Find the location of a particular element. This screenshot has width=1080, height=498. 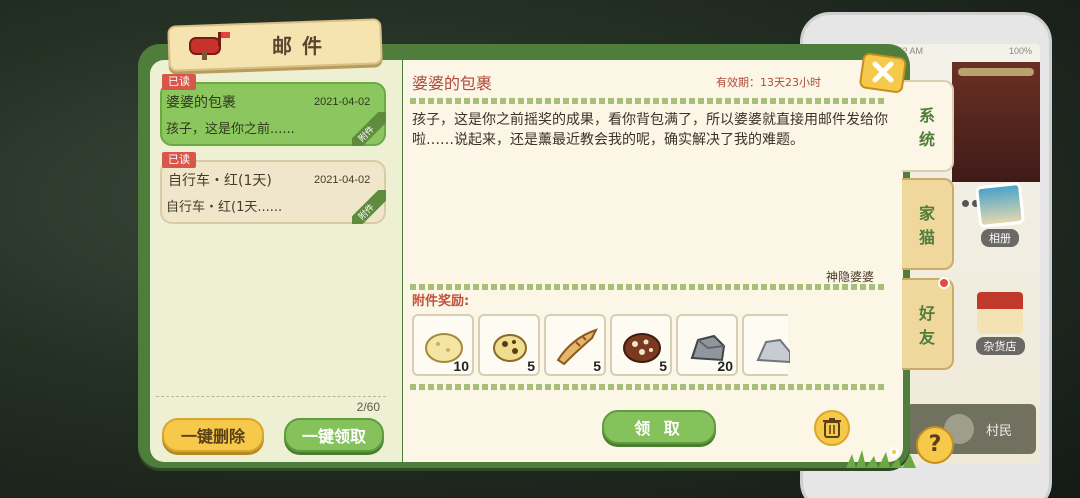

mail-item-title: 自行车・红(1天) is located at coordinates (220, 181).